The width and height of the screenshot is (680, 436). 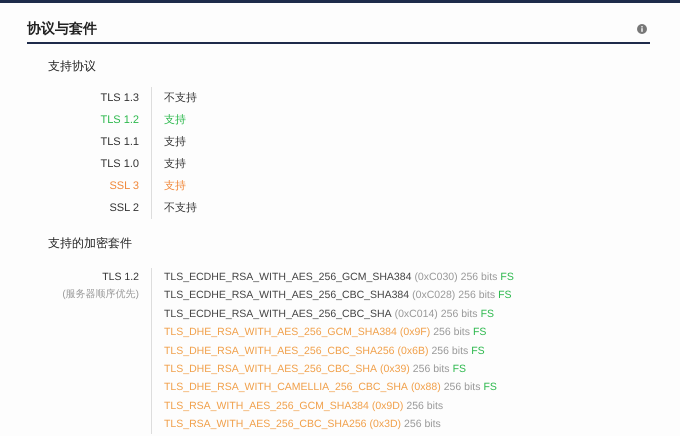 I want to click on protocol-name: TLS 1.0, so click(x=119, y=164).